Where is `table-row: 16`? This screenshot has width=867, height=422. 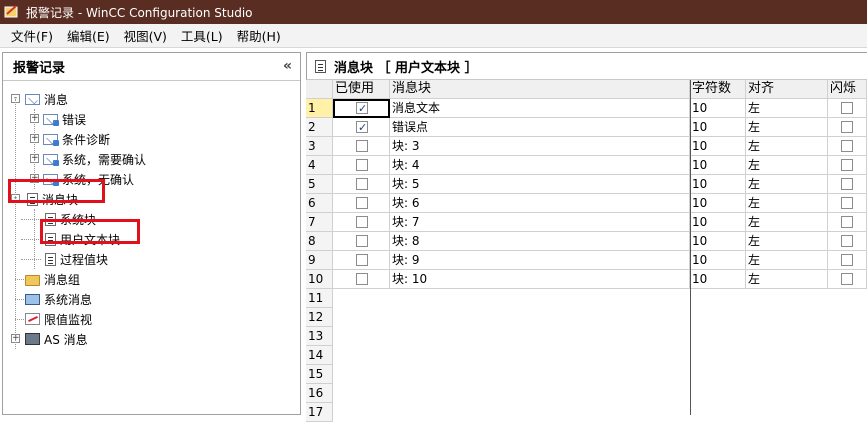
table-row: 16 is located at coordinates (586, 393).